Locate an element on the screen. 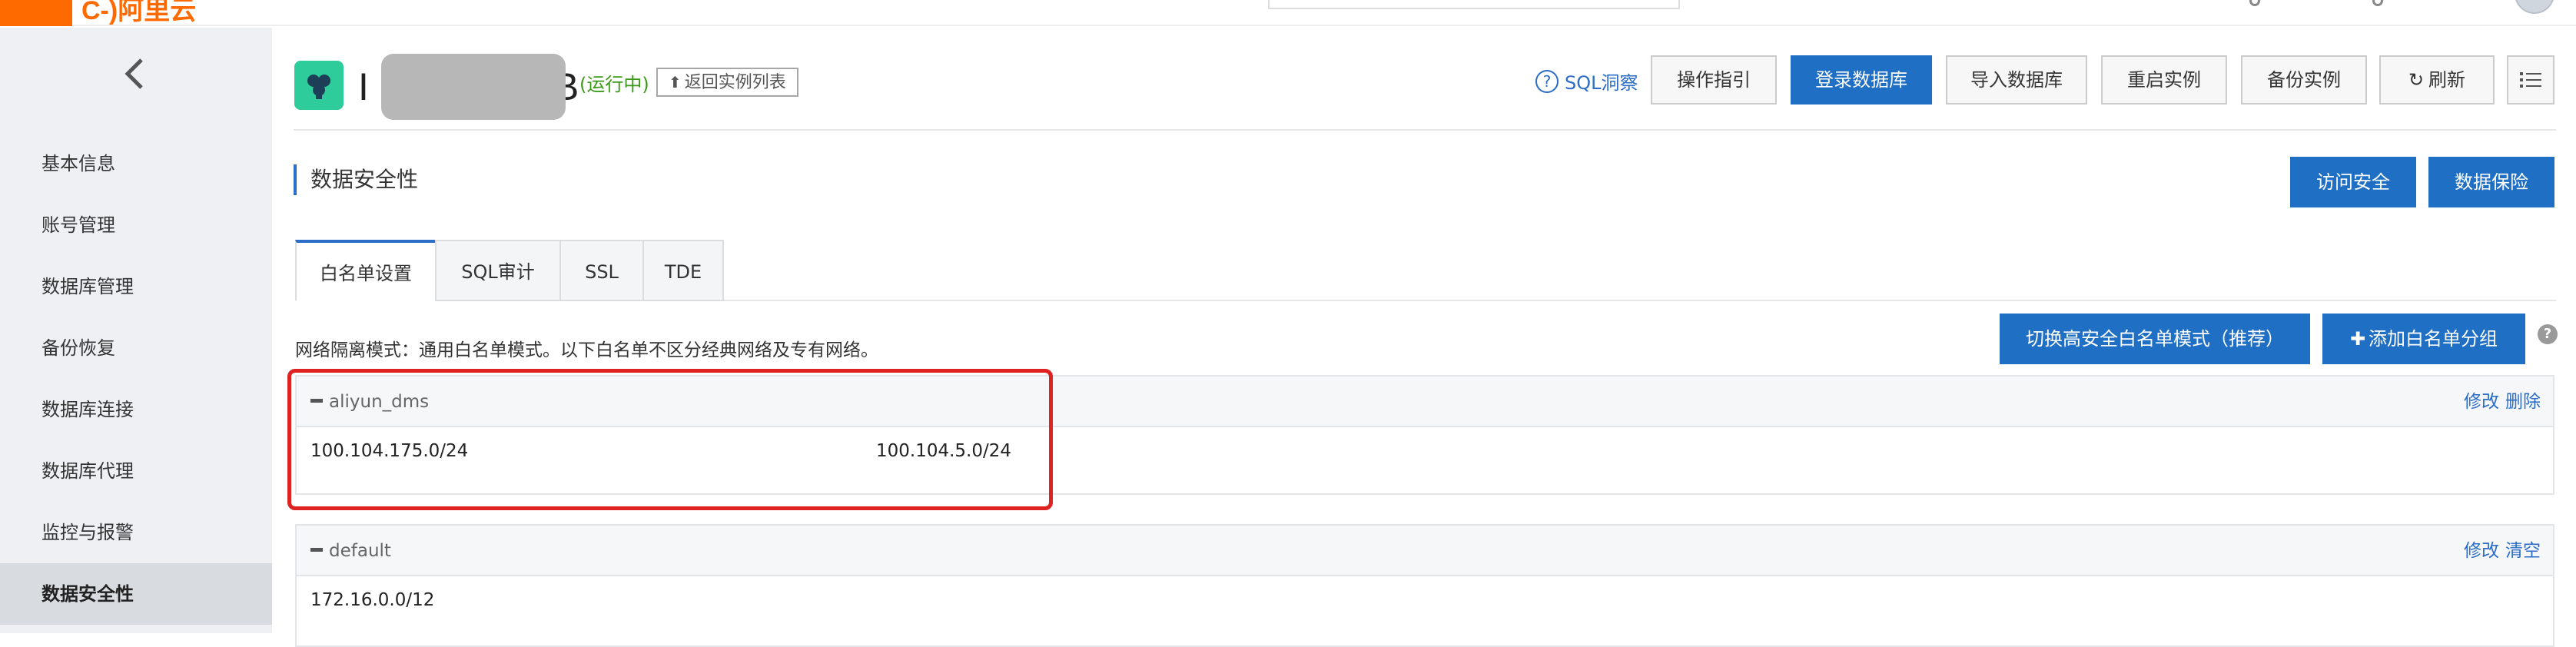 The width and height of the screenshot is (2576, 647). brand-logo-text: C-)阿里云 is located at coordinates (138, 13).